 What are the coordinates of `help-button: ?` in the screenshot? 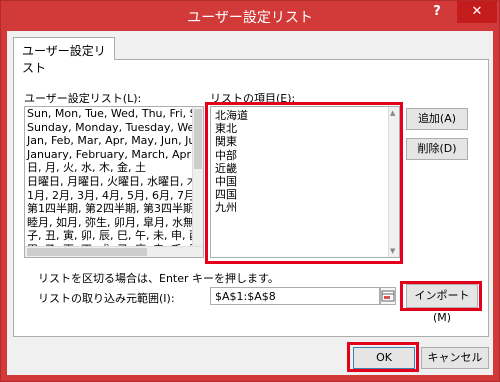 It's located at (437, 12).